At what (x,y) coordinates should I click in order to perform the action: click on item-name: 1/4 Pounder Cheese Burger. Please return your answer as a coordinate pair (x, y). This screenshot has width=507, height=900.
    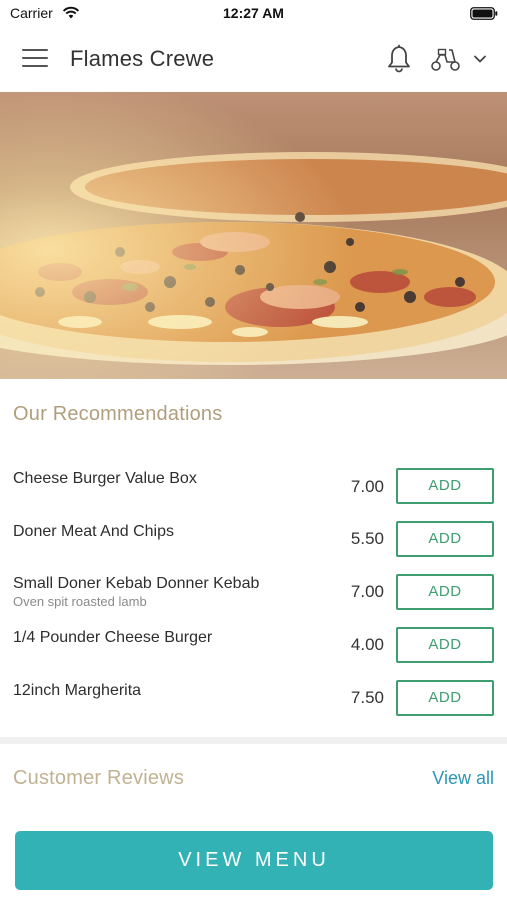
    Looking at the image, I should click on (113, 637).